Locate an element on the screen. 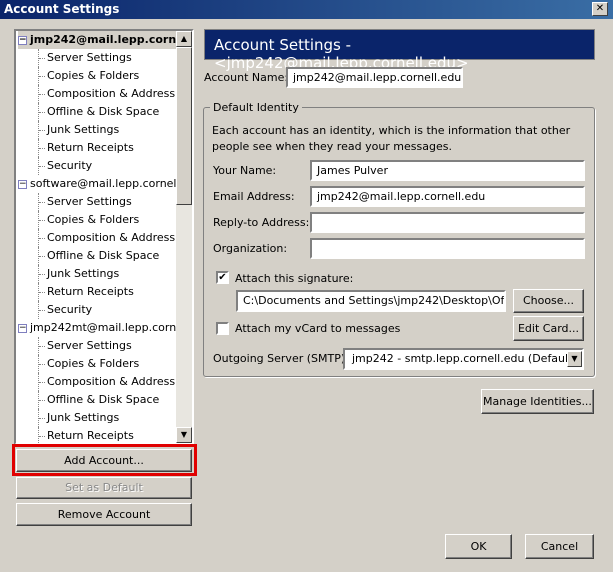 This screenshot has height=572, width=613. your-name-input: James Pulver is located at coordinates (447, 170).